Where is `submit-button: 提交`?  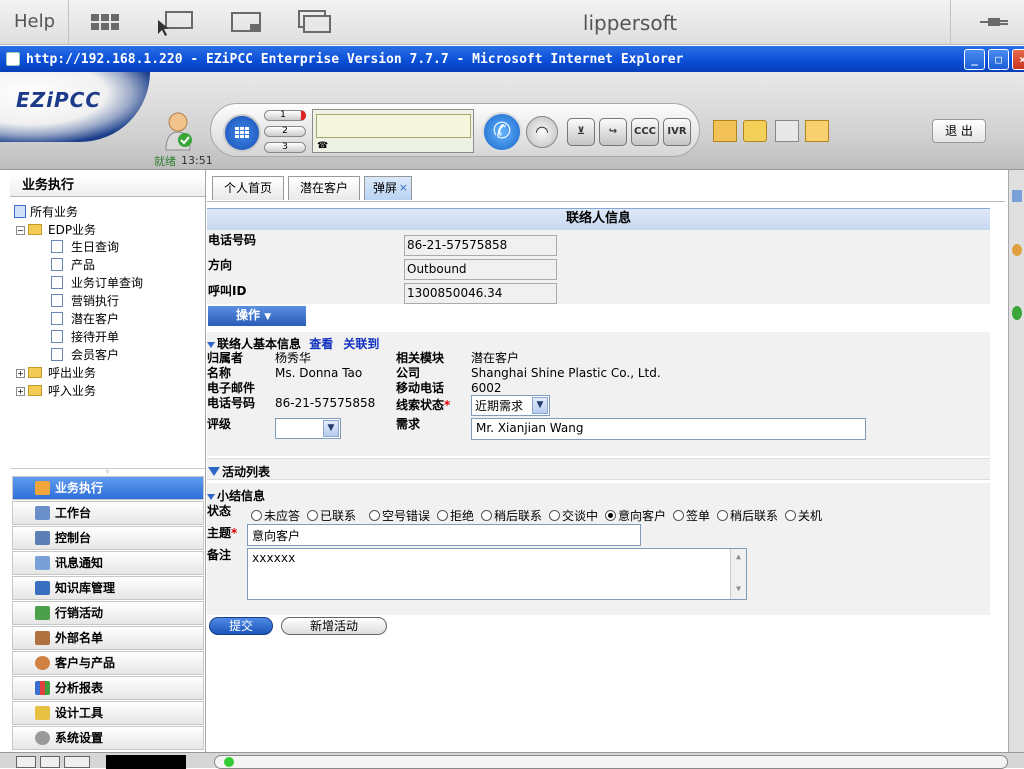 submit-button: 提交 is located at coordinates (241, 626).